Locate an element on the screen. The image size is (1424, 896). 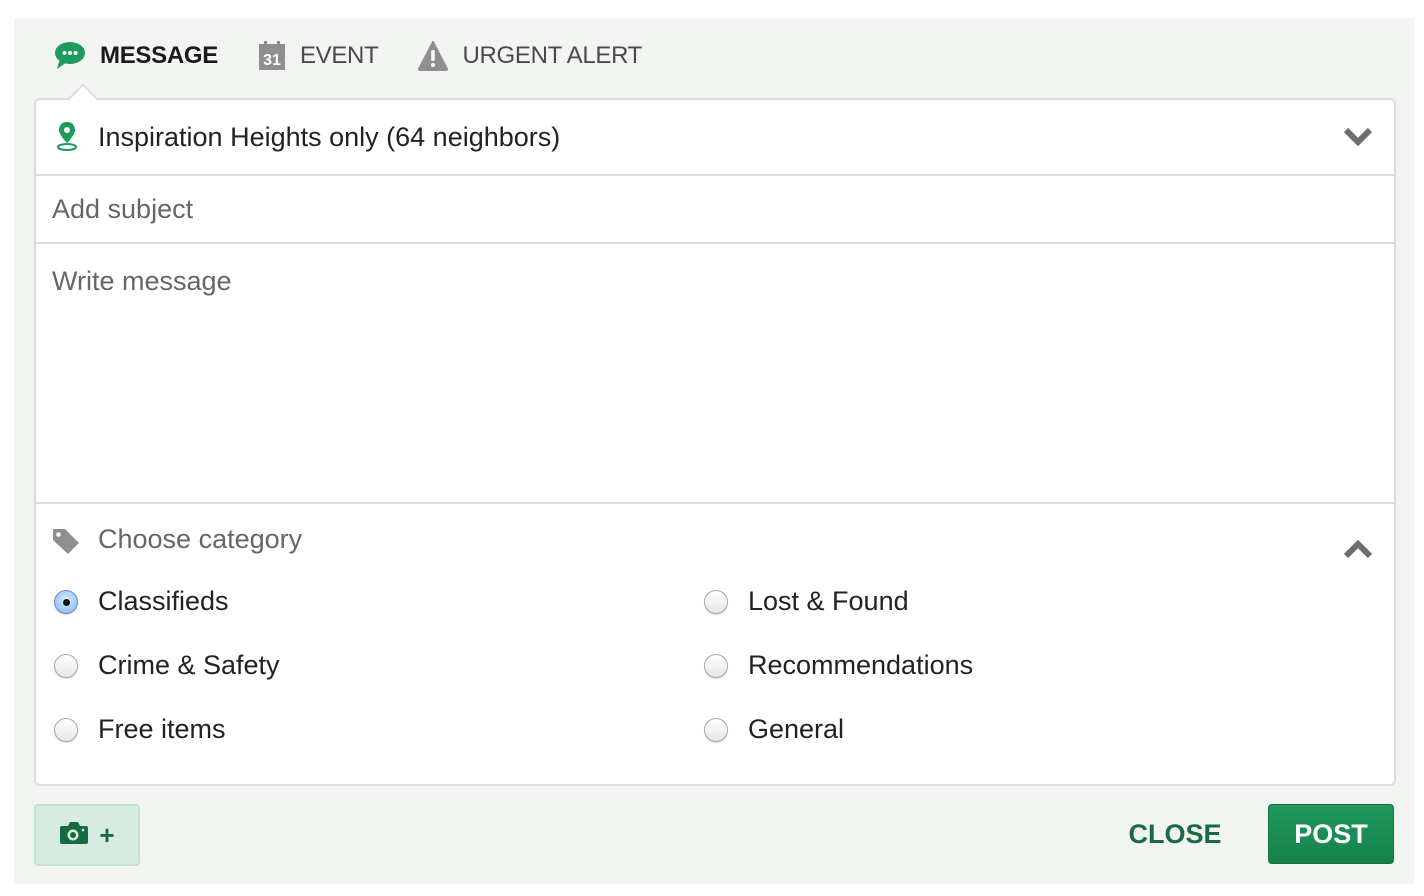
tab-event: 31 EVENT is located at coordinates (318, 56).